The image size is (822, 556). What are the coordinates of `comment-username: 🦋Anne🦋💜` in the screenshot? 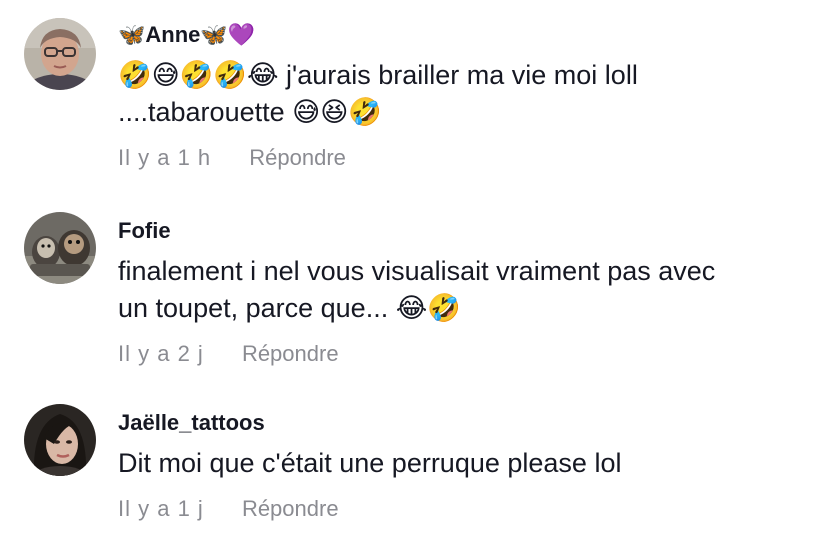 It's located at (460, 35).